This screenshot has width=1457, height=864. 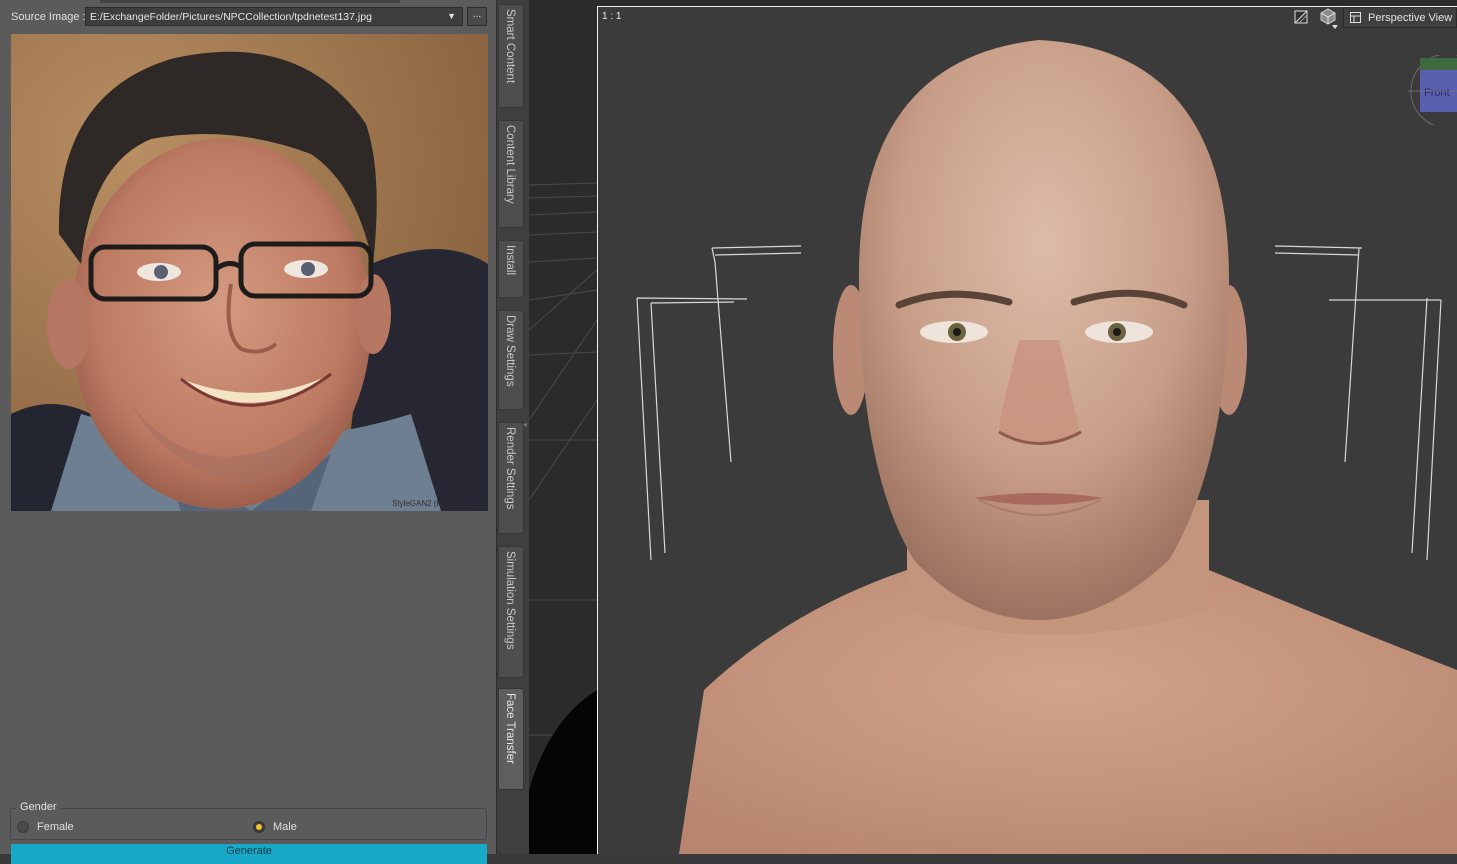 I want to click on draw-style-icon, so click(x=1301, y=17).